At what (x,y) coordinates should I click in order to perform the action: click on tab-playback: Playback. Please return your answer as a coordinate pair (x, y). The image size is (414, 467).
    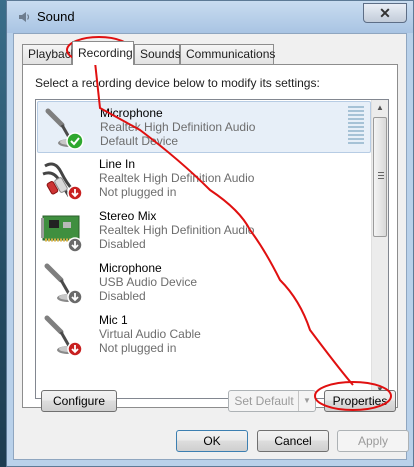
    Looking at the image, I should click on (49, 54).